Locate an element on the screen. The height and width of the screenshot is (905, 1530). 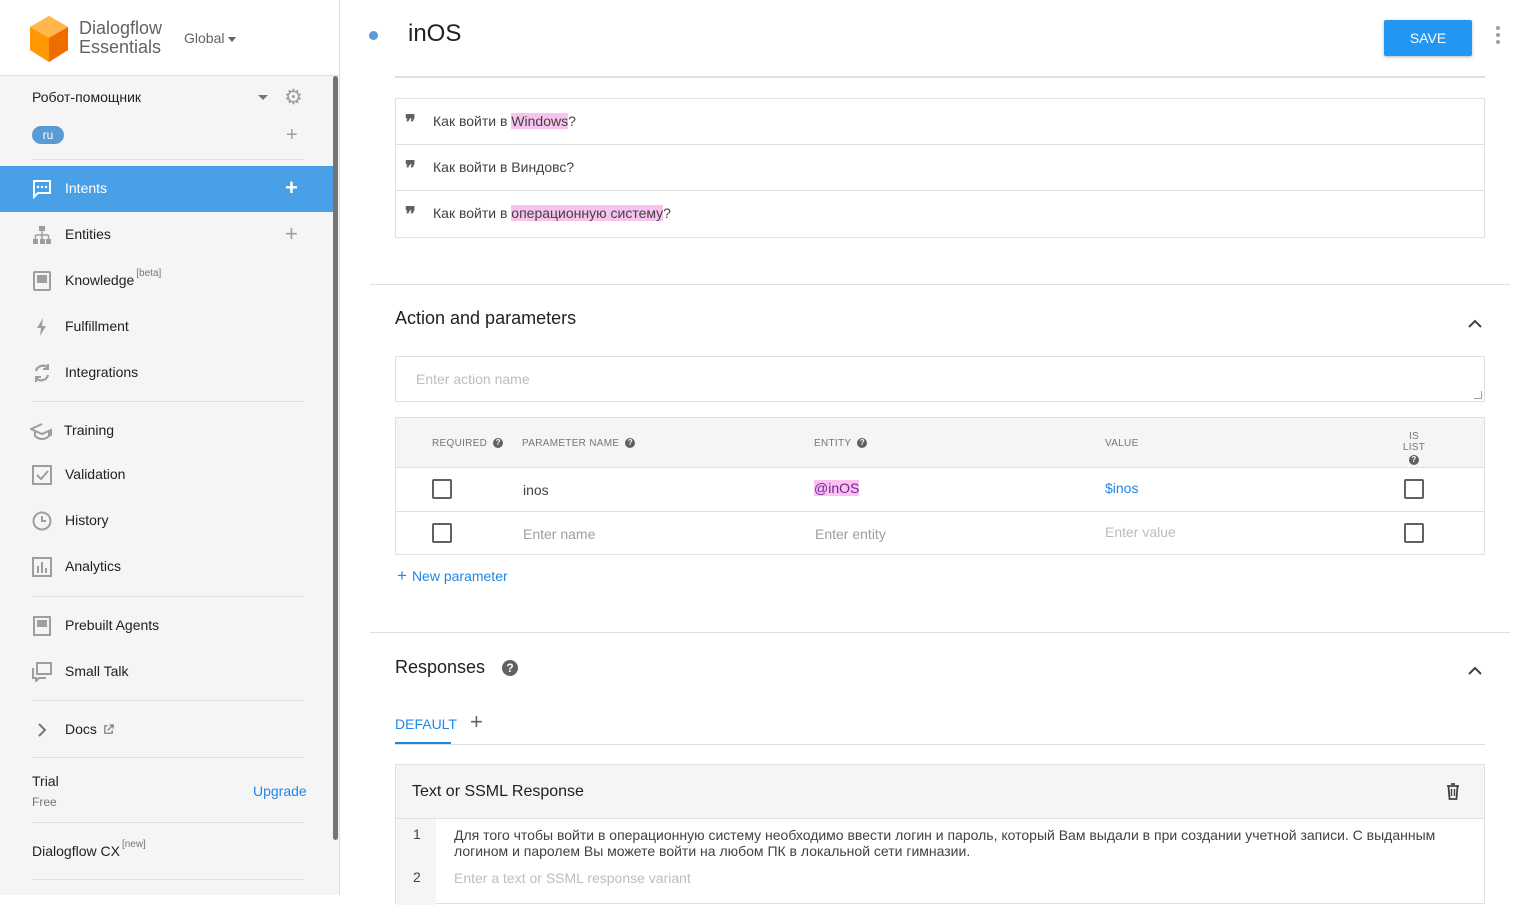
intent-header: inOS SAVE is located at coordinates (935, 38).